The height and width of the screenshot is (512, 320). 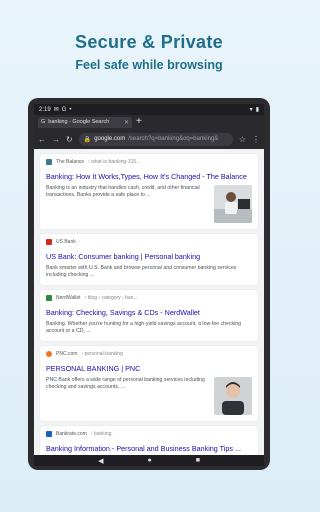 What do you see at coordinates (66, 242) in the screenshot?
I see `result-site: US Bank` at bounding box center [66, 242].